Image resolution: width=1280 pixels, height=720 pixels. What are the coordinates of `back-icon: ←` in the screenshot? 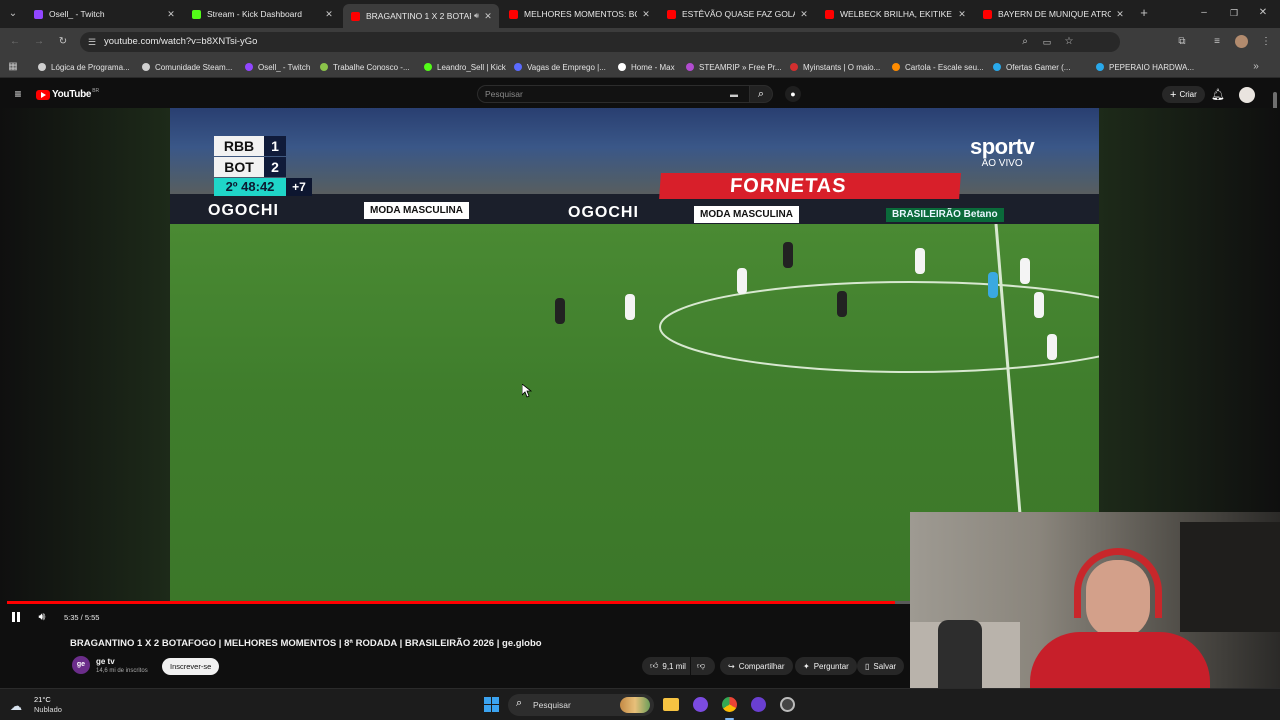 It's located at (15, 42).